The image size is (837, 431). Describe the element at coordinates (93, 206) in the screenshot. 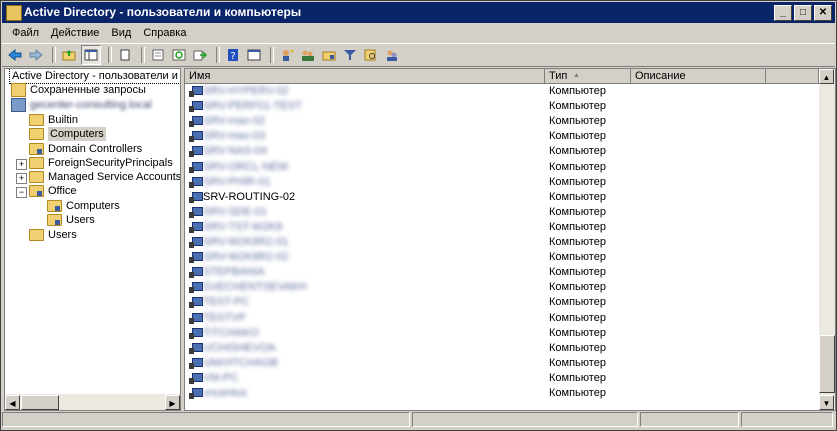

I see `tree-item-label: Computers` at that location.